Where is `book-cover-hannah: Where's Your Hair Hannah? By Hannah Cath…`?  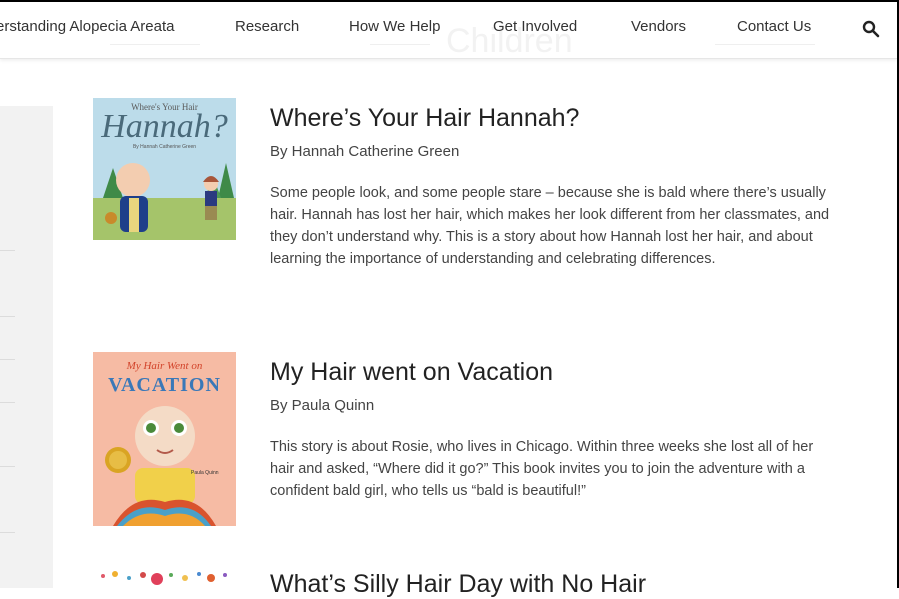 book-cover-hannah: Where's Your Hair Hannah? By Hannah Cath… is located at coordinates (164, 169).